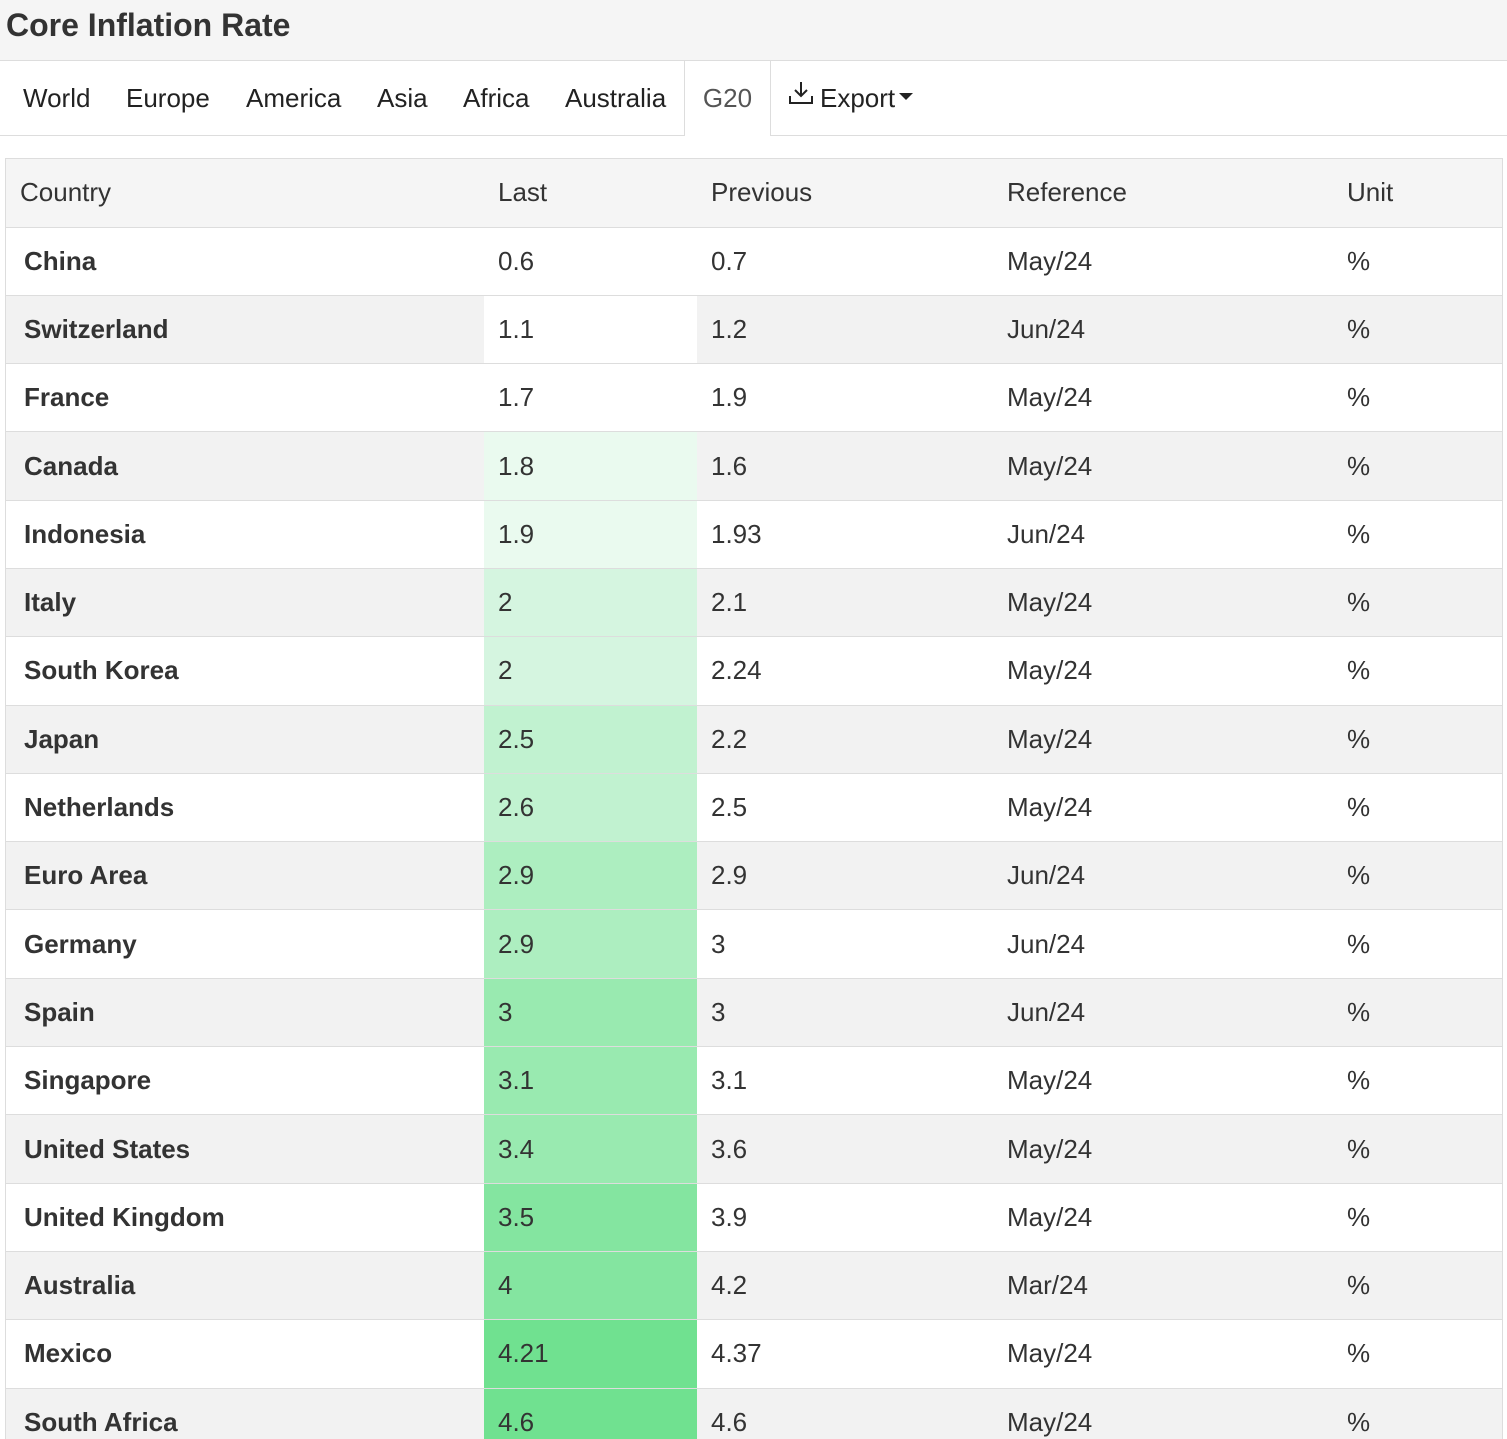 Image resolution: width=1507 pixels, height=1439 pixels. What do you see at coordinates (754, 466) in the screenshot?
I see `table-row: Canada 1.8 1.6 May/24%` at bounding box center [754, 466].